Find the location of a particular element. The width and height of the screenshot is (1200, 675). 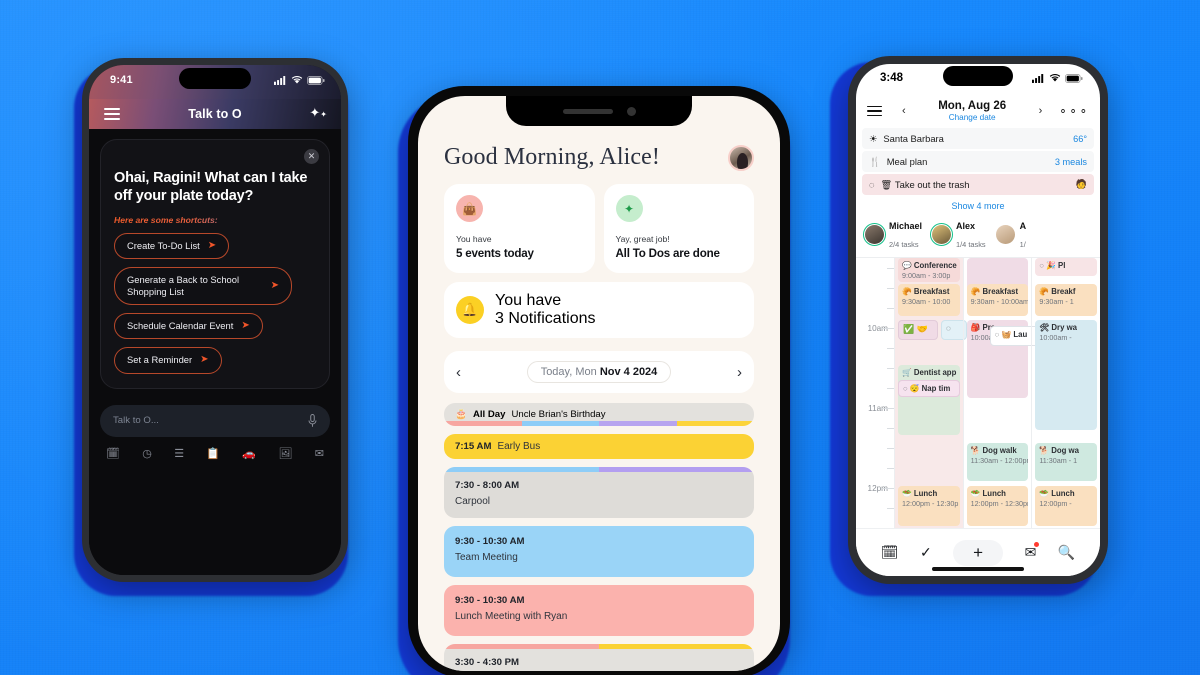

event-time: 12:00pm - 12:30pm is located at coordinates (999, 503).